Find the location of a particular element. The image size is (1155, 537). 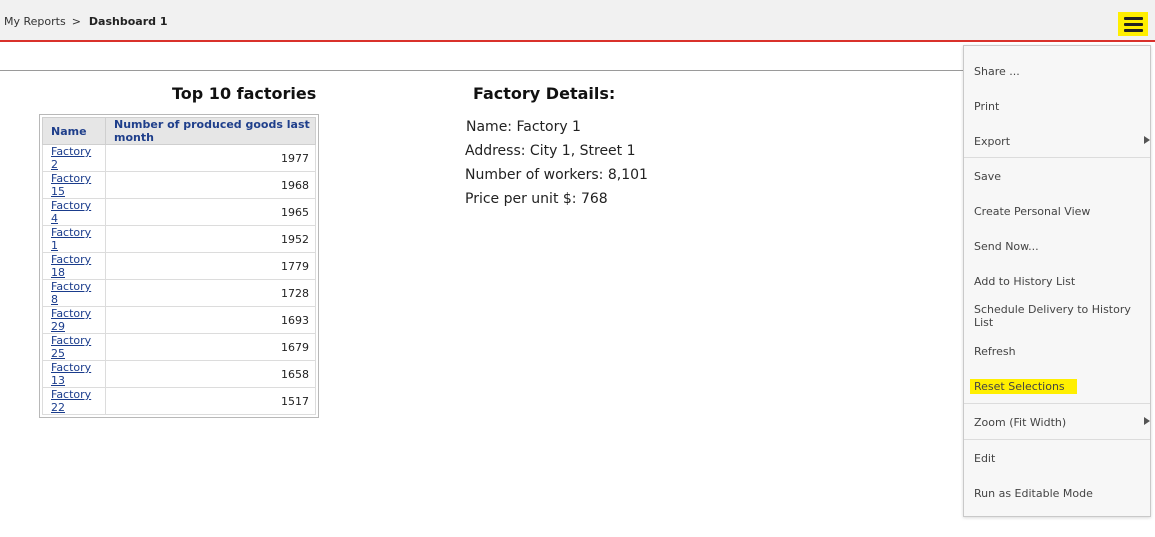

table-row: Factory 25 1679 is located at coordinates (179, 347).